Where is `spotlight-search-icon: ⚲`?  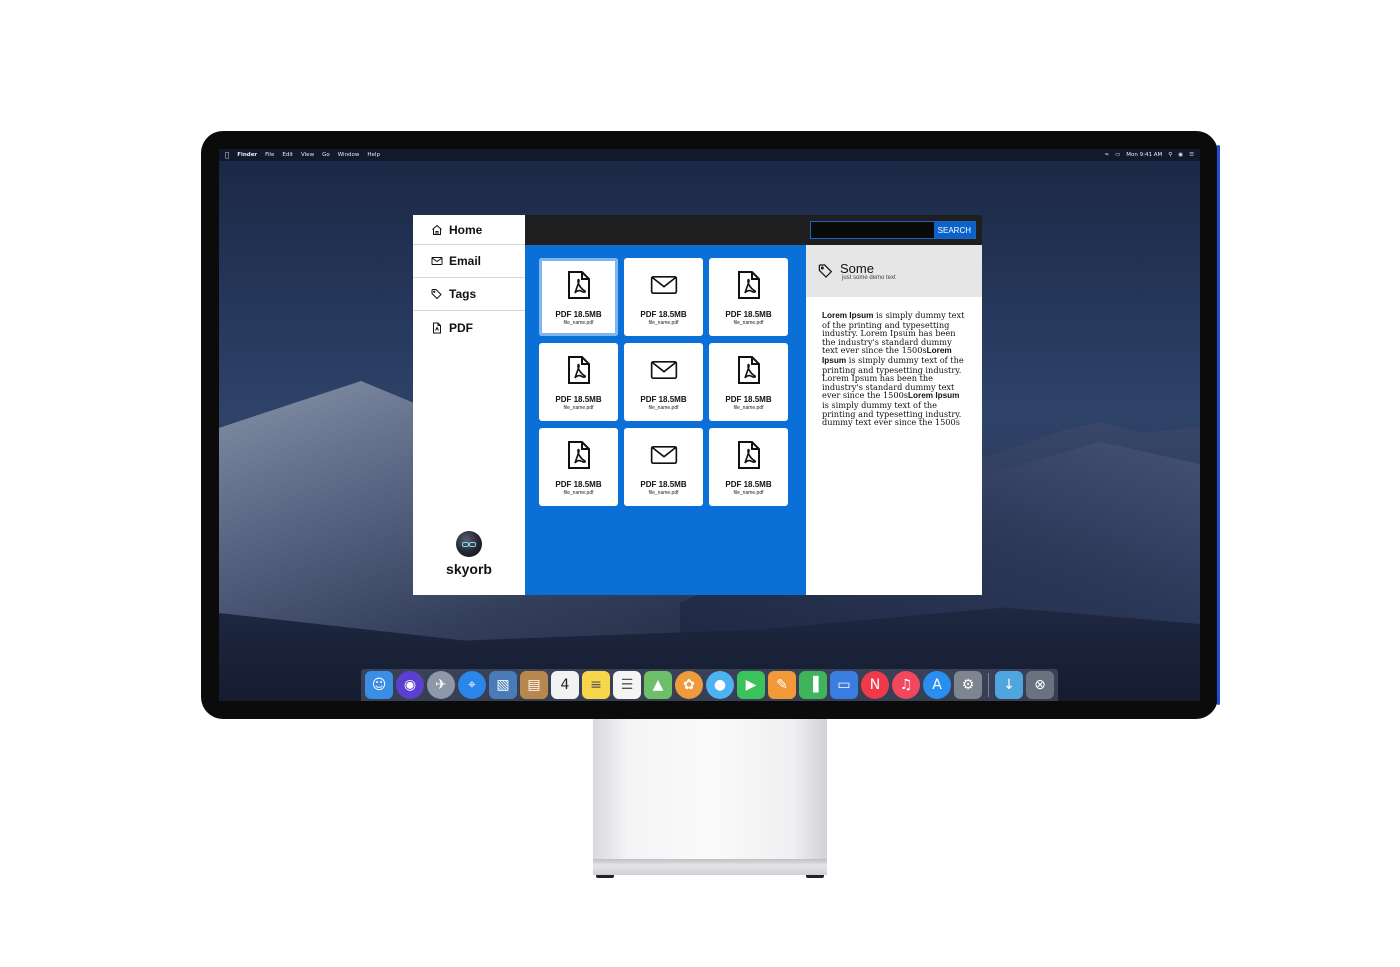 spotlight-search-icon: ⚲ is located at coordinates (1170, 155).